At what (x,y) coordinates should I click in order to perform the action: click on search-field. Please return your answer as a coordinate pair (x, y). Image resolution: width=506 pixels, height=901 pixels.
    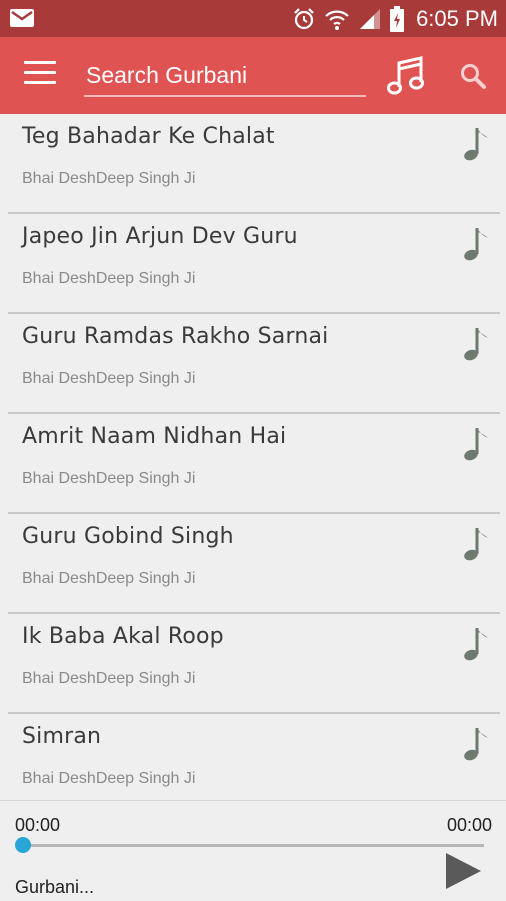
    Looking at the image, I should click on (227, 77).